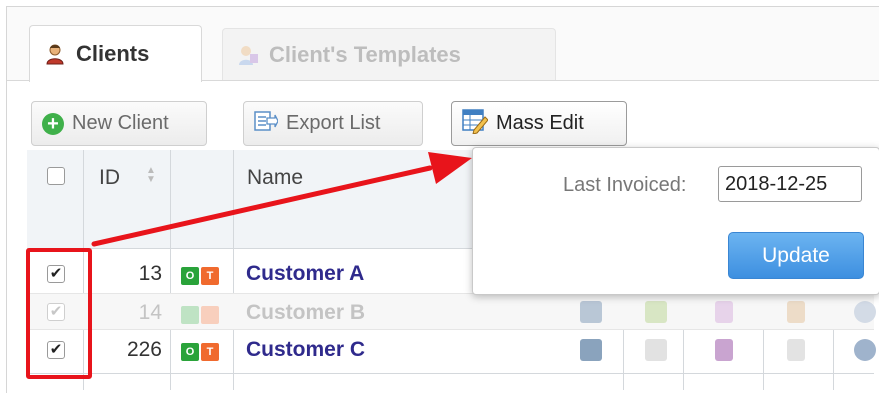 The image size is (879, 393). I want to click on export-icon, so click(266, 124).